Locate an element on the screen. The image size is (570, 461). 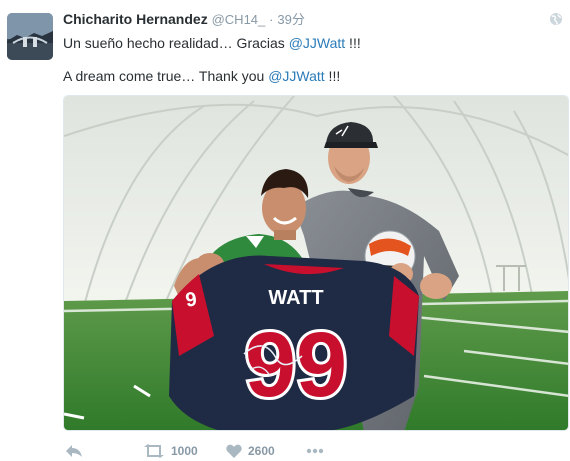
more-icon is located at coordinates (315, 451).